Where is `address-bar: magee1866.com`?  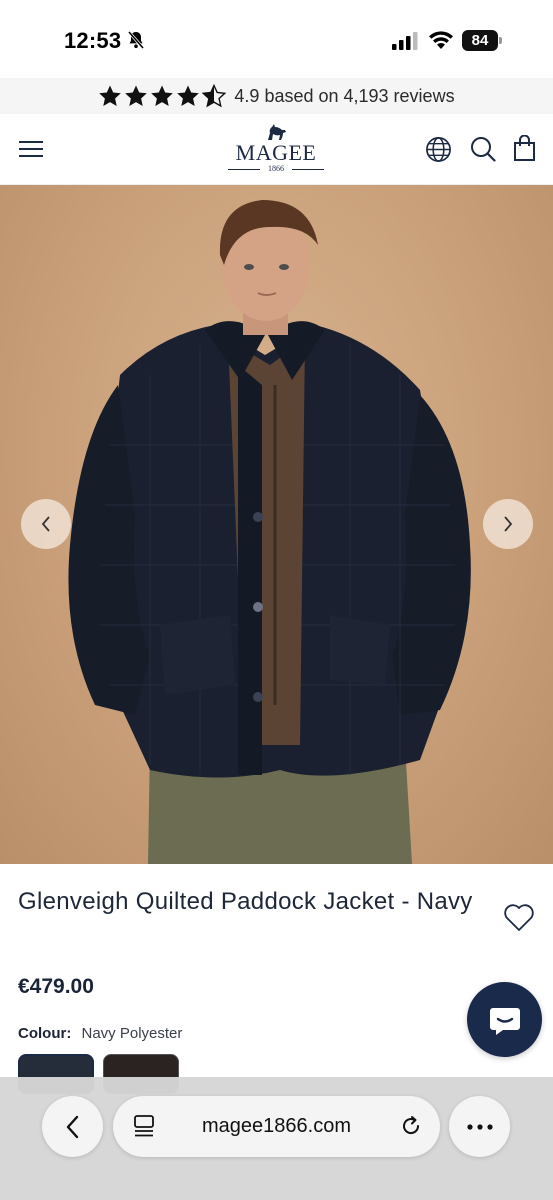 address-bar: magee1866.com is located at coordinates (276, 1126).